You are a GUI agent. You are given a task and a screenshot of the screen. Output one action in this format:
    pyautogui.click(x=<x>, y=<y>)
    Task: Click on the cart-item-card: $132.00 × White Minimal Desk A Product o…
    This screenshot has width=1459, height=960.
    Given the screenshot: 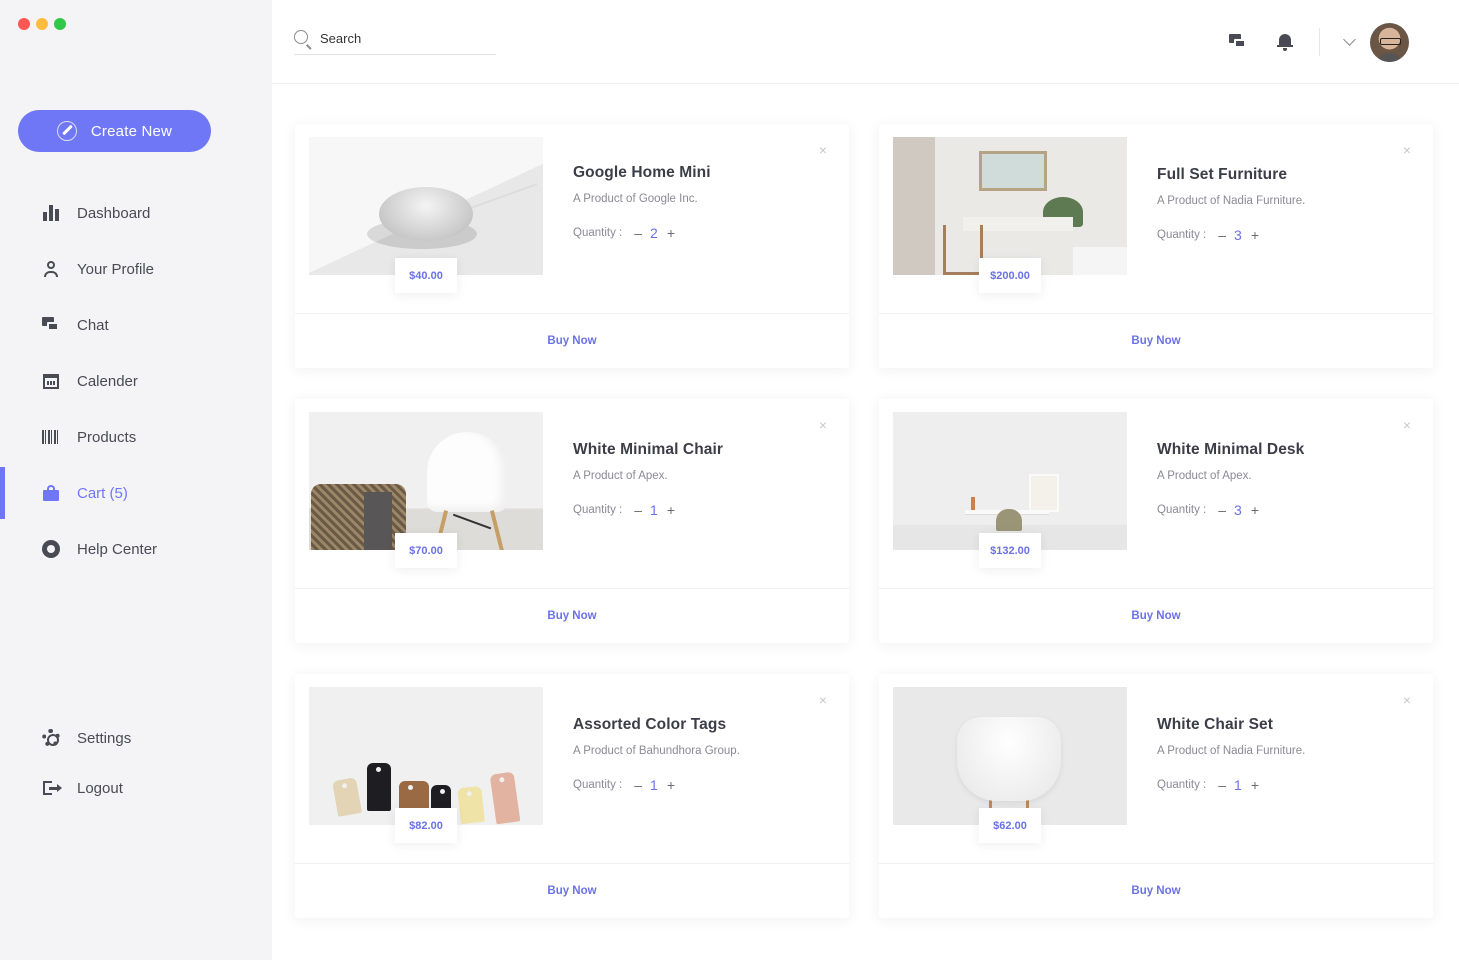 What is the action you would take?
    pyautogui.click(x=1156, y=521)
    